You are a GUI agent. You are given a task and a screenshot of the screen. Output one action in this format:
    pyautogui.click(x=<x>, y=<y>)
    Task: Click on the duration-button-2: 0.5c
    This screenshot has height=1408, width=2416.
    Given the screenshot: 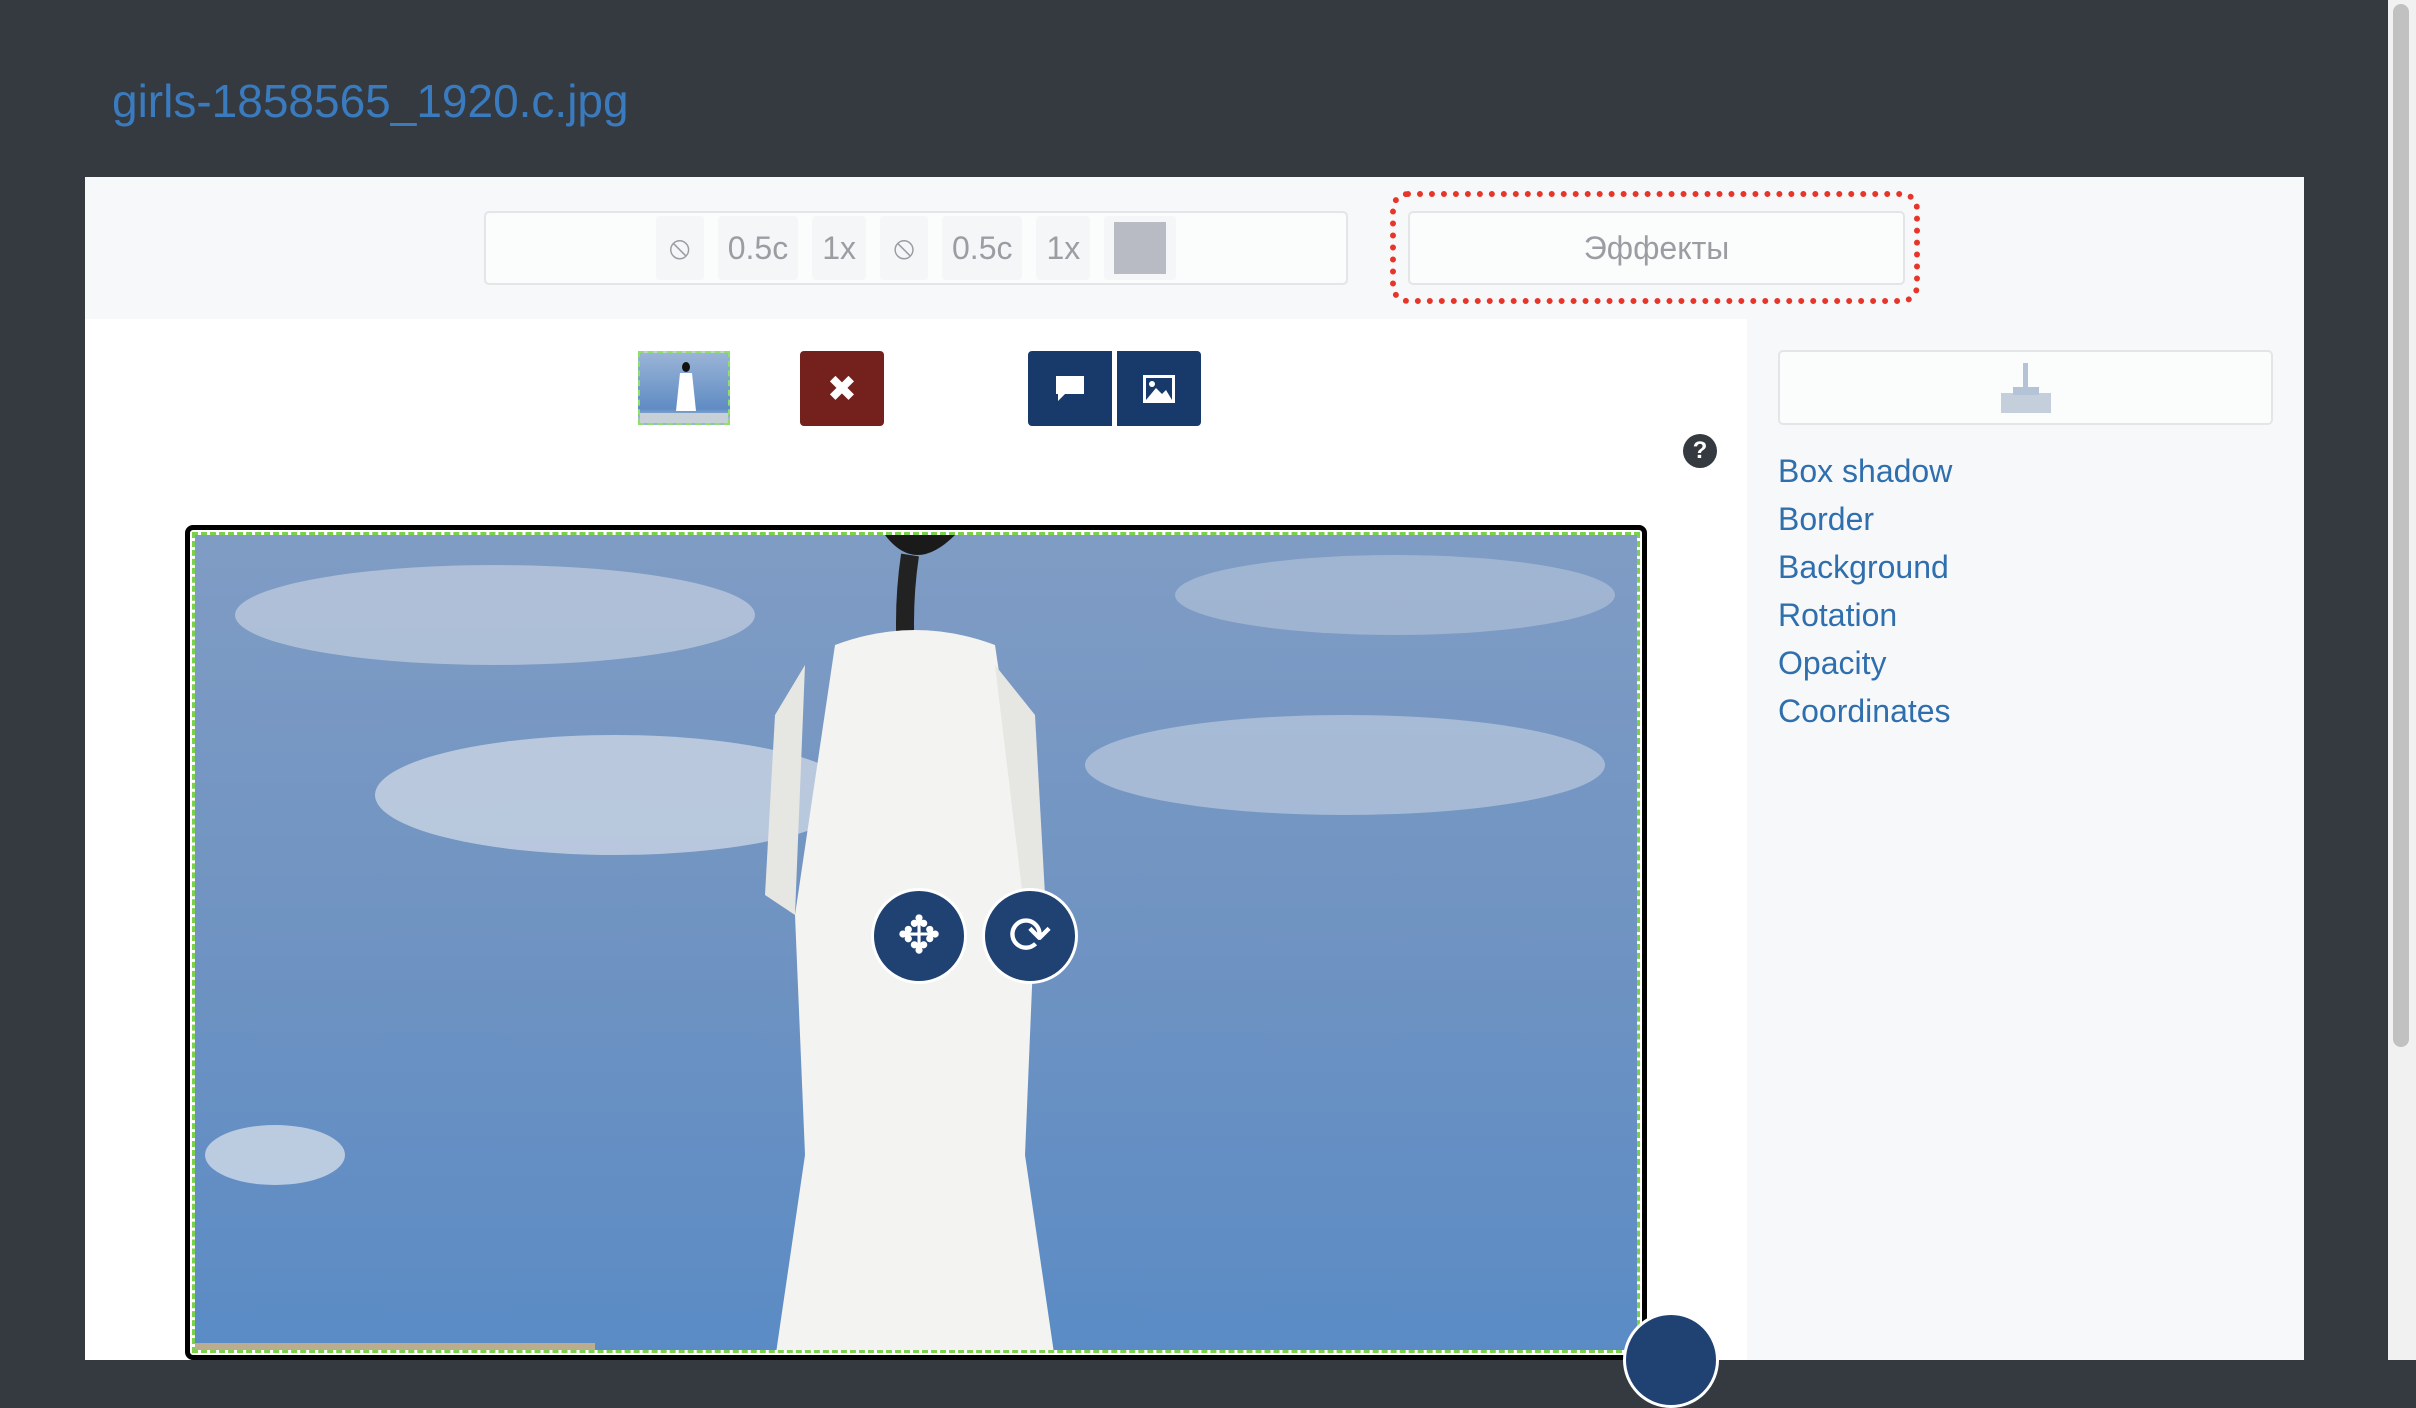 What is the action you would take?
    pyautogui.click(x=982, y=248)
    